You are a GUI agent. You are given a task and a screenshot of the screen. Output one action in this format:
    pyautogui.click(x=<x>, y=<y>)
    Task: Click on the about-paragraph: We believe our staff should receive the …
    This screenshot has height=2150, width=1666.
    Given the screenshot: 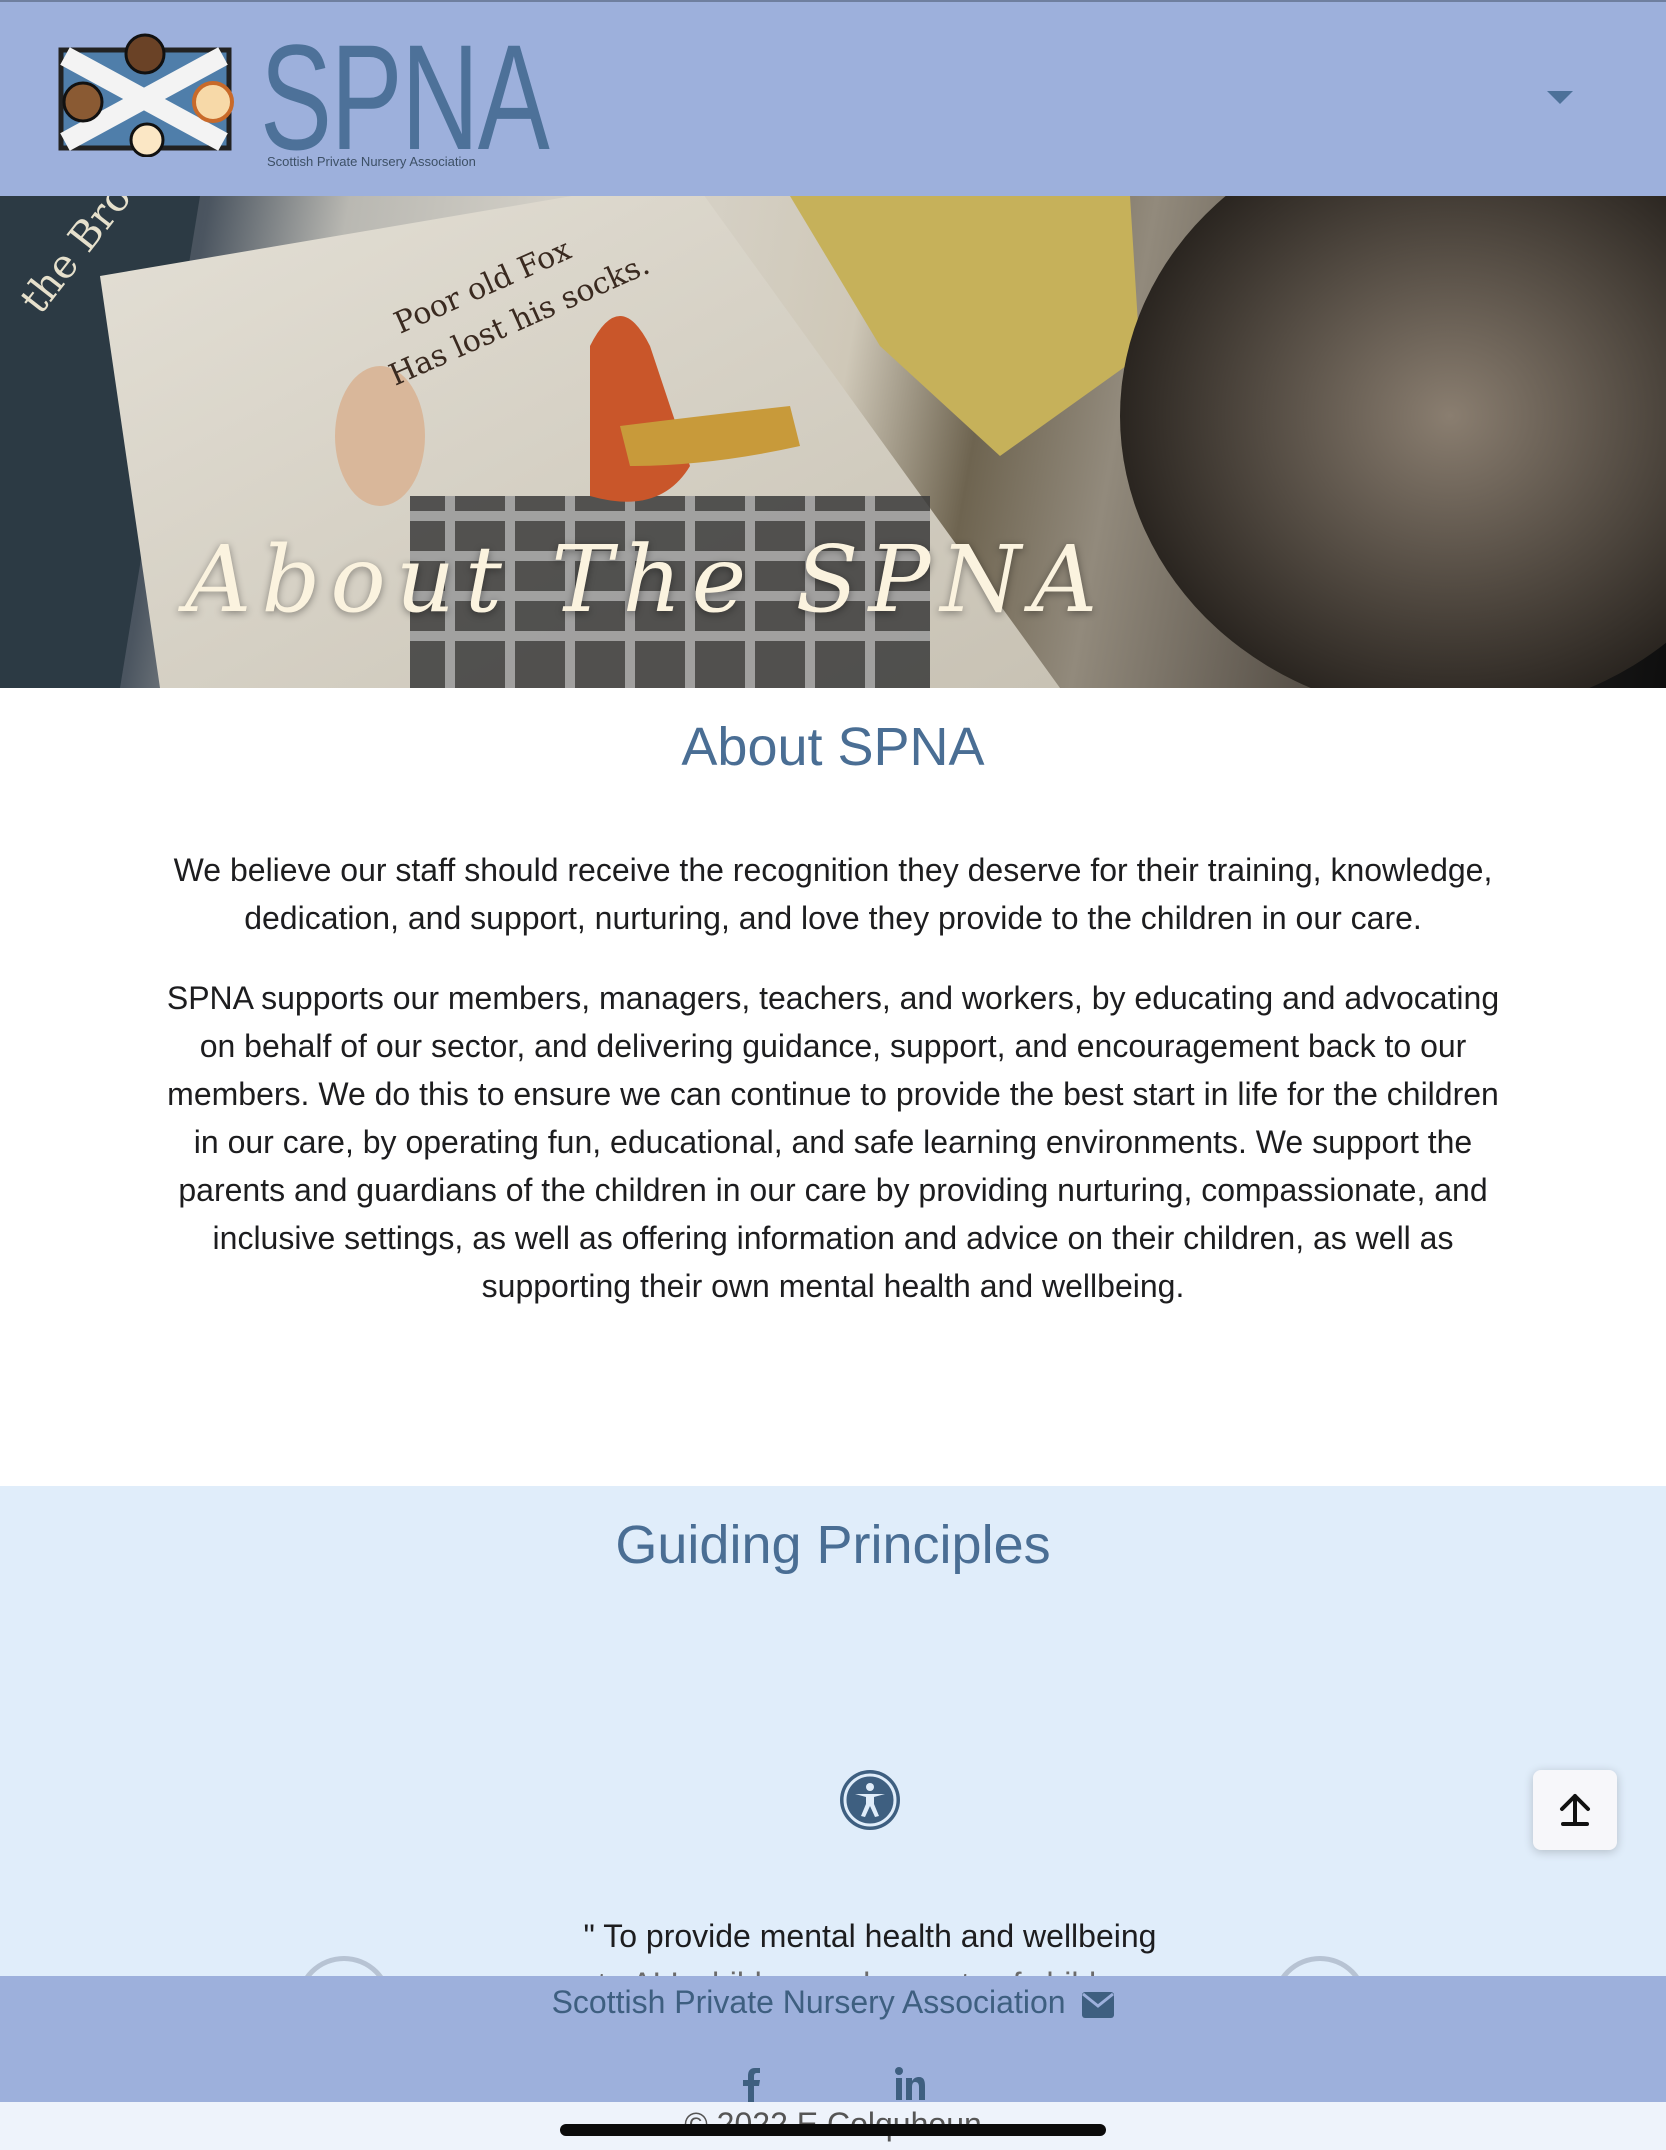 What is the action you would take?
    pyautogui.click(x=833, y=894)
    